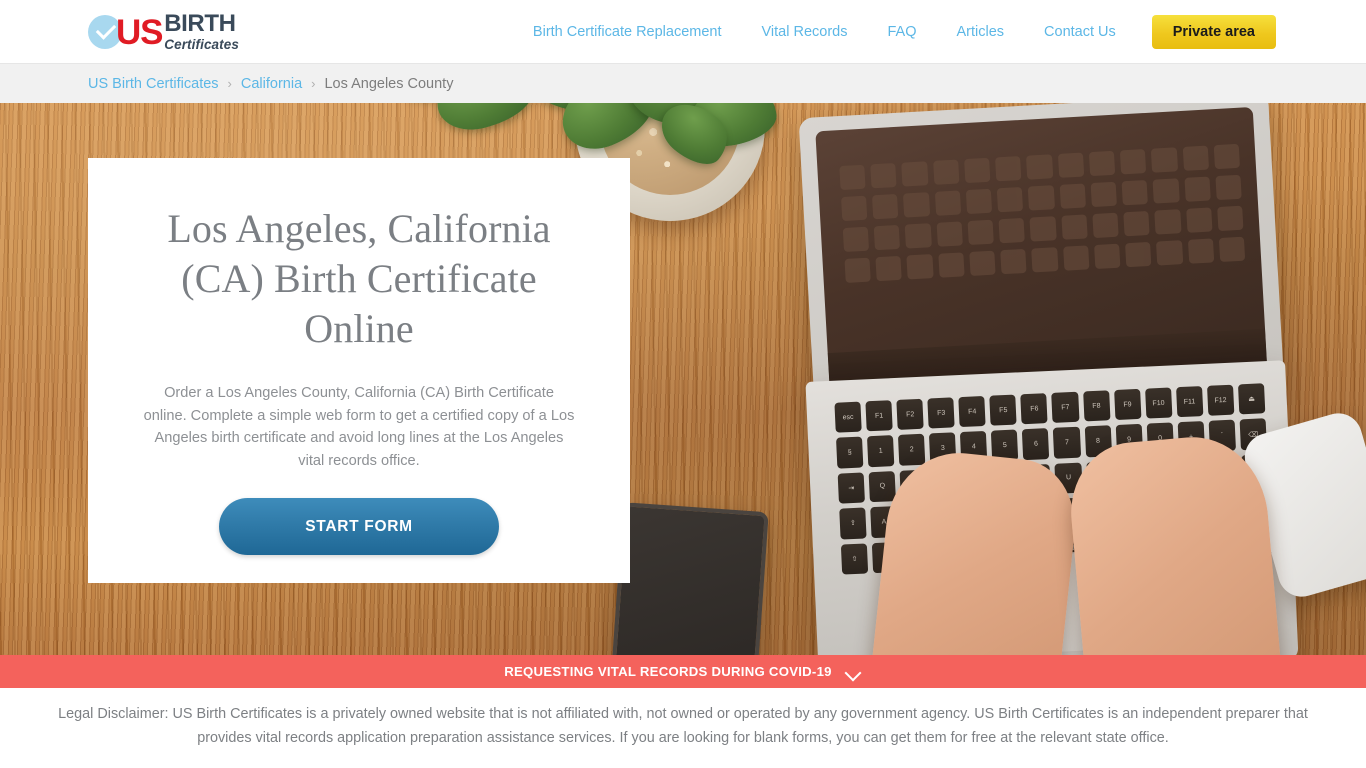 This screenshot has height=768, width=1366. I want to click on tablet-device, so click(689, 578).